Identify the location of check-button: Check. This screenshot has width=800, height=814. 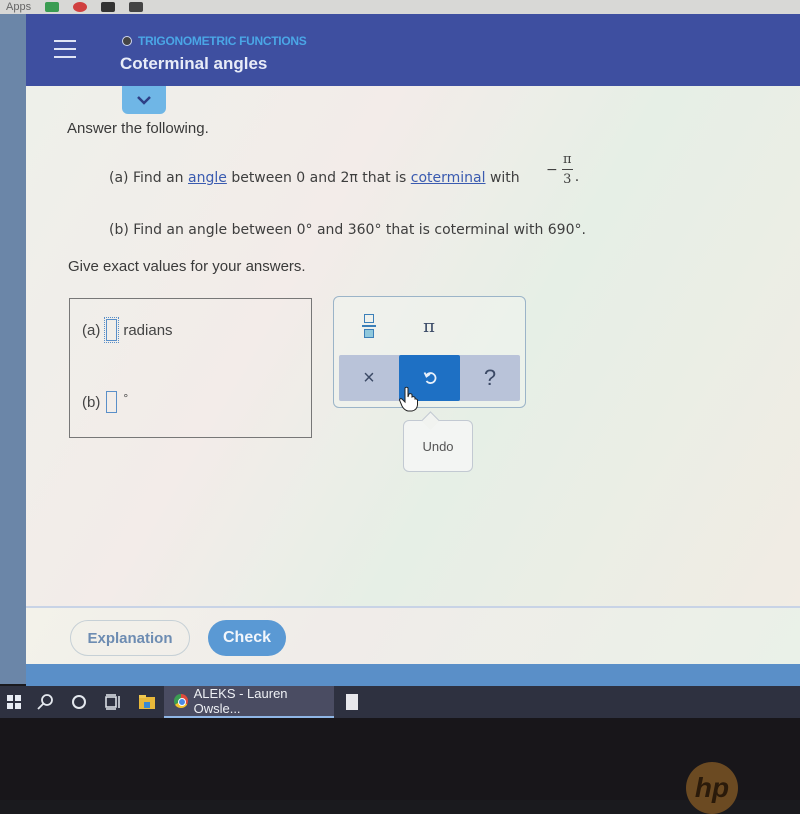
(247, 638).